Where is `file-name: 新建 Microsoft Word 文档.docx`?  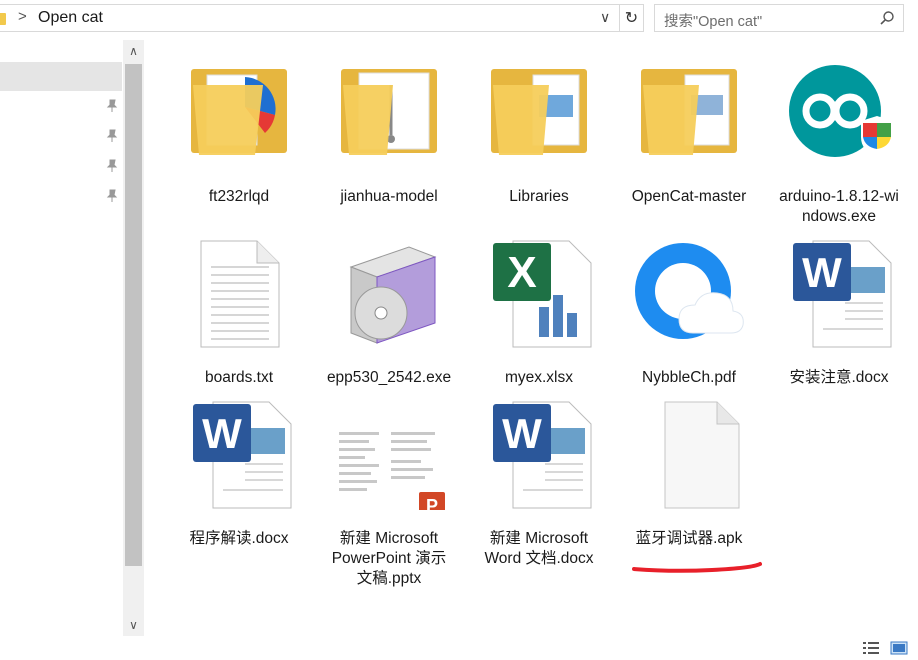 file-name: 新建 Microsoft Word 文档.docx is located at coordinates (539, 548).